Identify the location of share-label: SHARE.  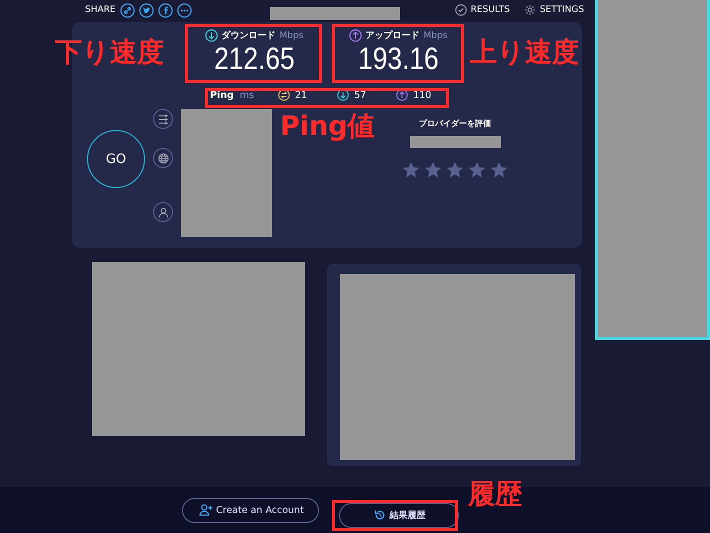
(100, 10).